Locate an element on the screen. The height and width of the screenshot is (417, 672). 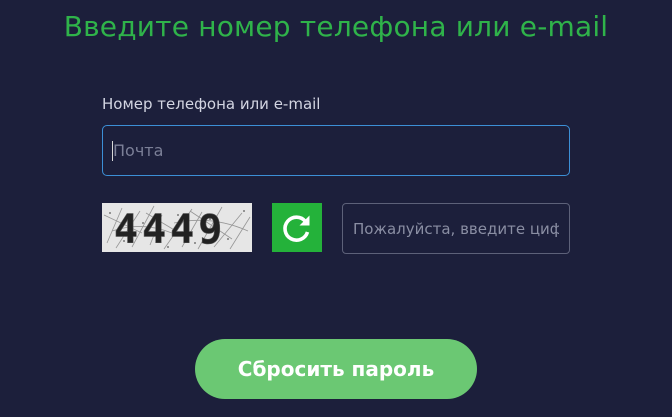
refresh-icon is located at coordinates (296, 228).